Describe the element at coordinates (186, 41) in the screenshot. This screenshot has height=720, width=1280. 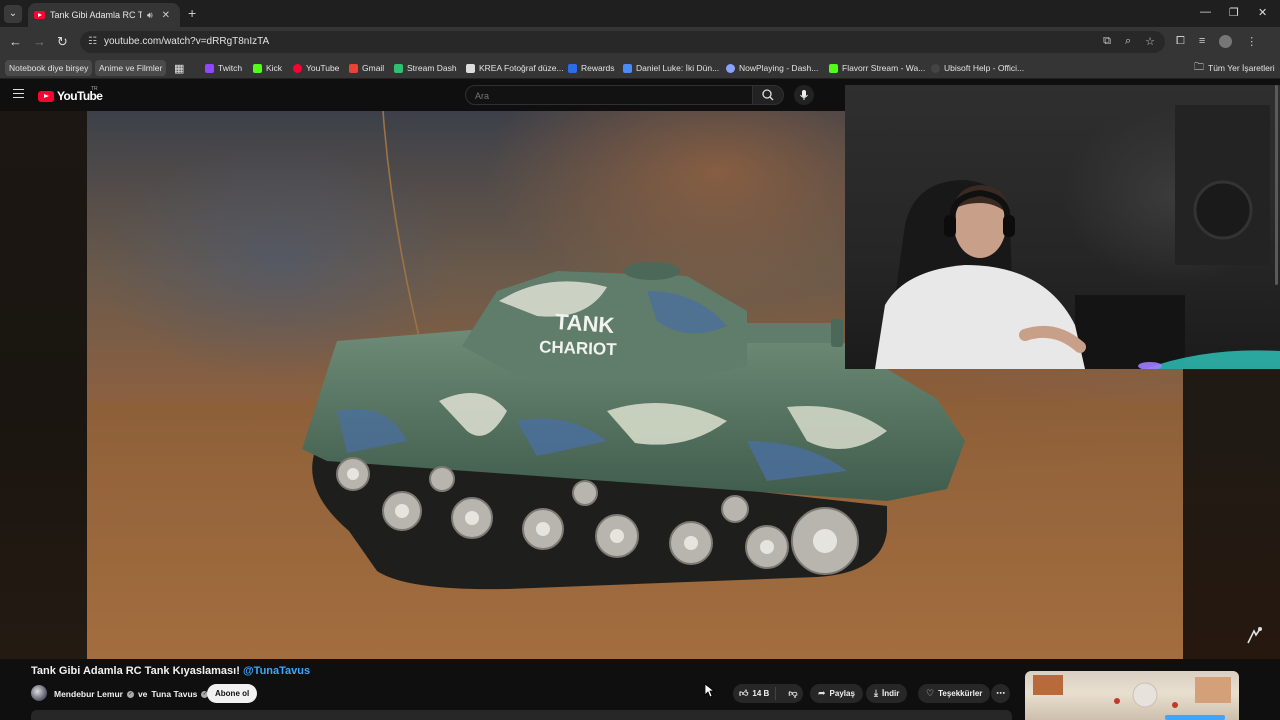
I see `url-text: youtube.com/watch?v=dRRgT8nIzTA` at that location.